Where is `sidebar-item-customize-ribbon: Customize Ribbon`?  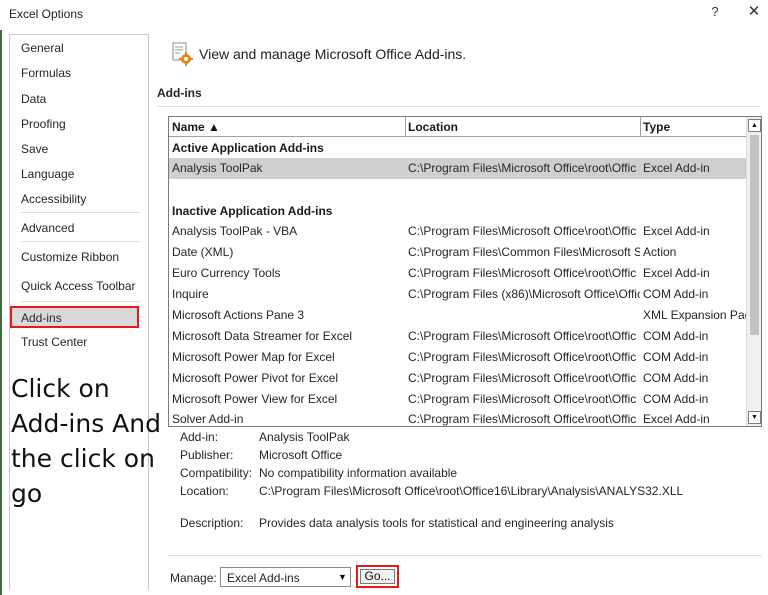 sidebar-item-customize-ribbon: Customize Ribbon is located at coordinates (70, 257).